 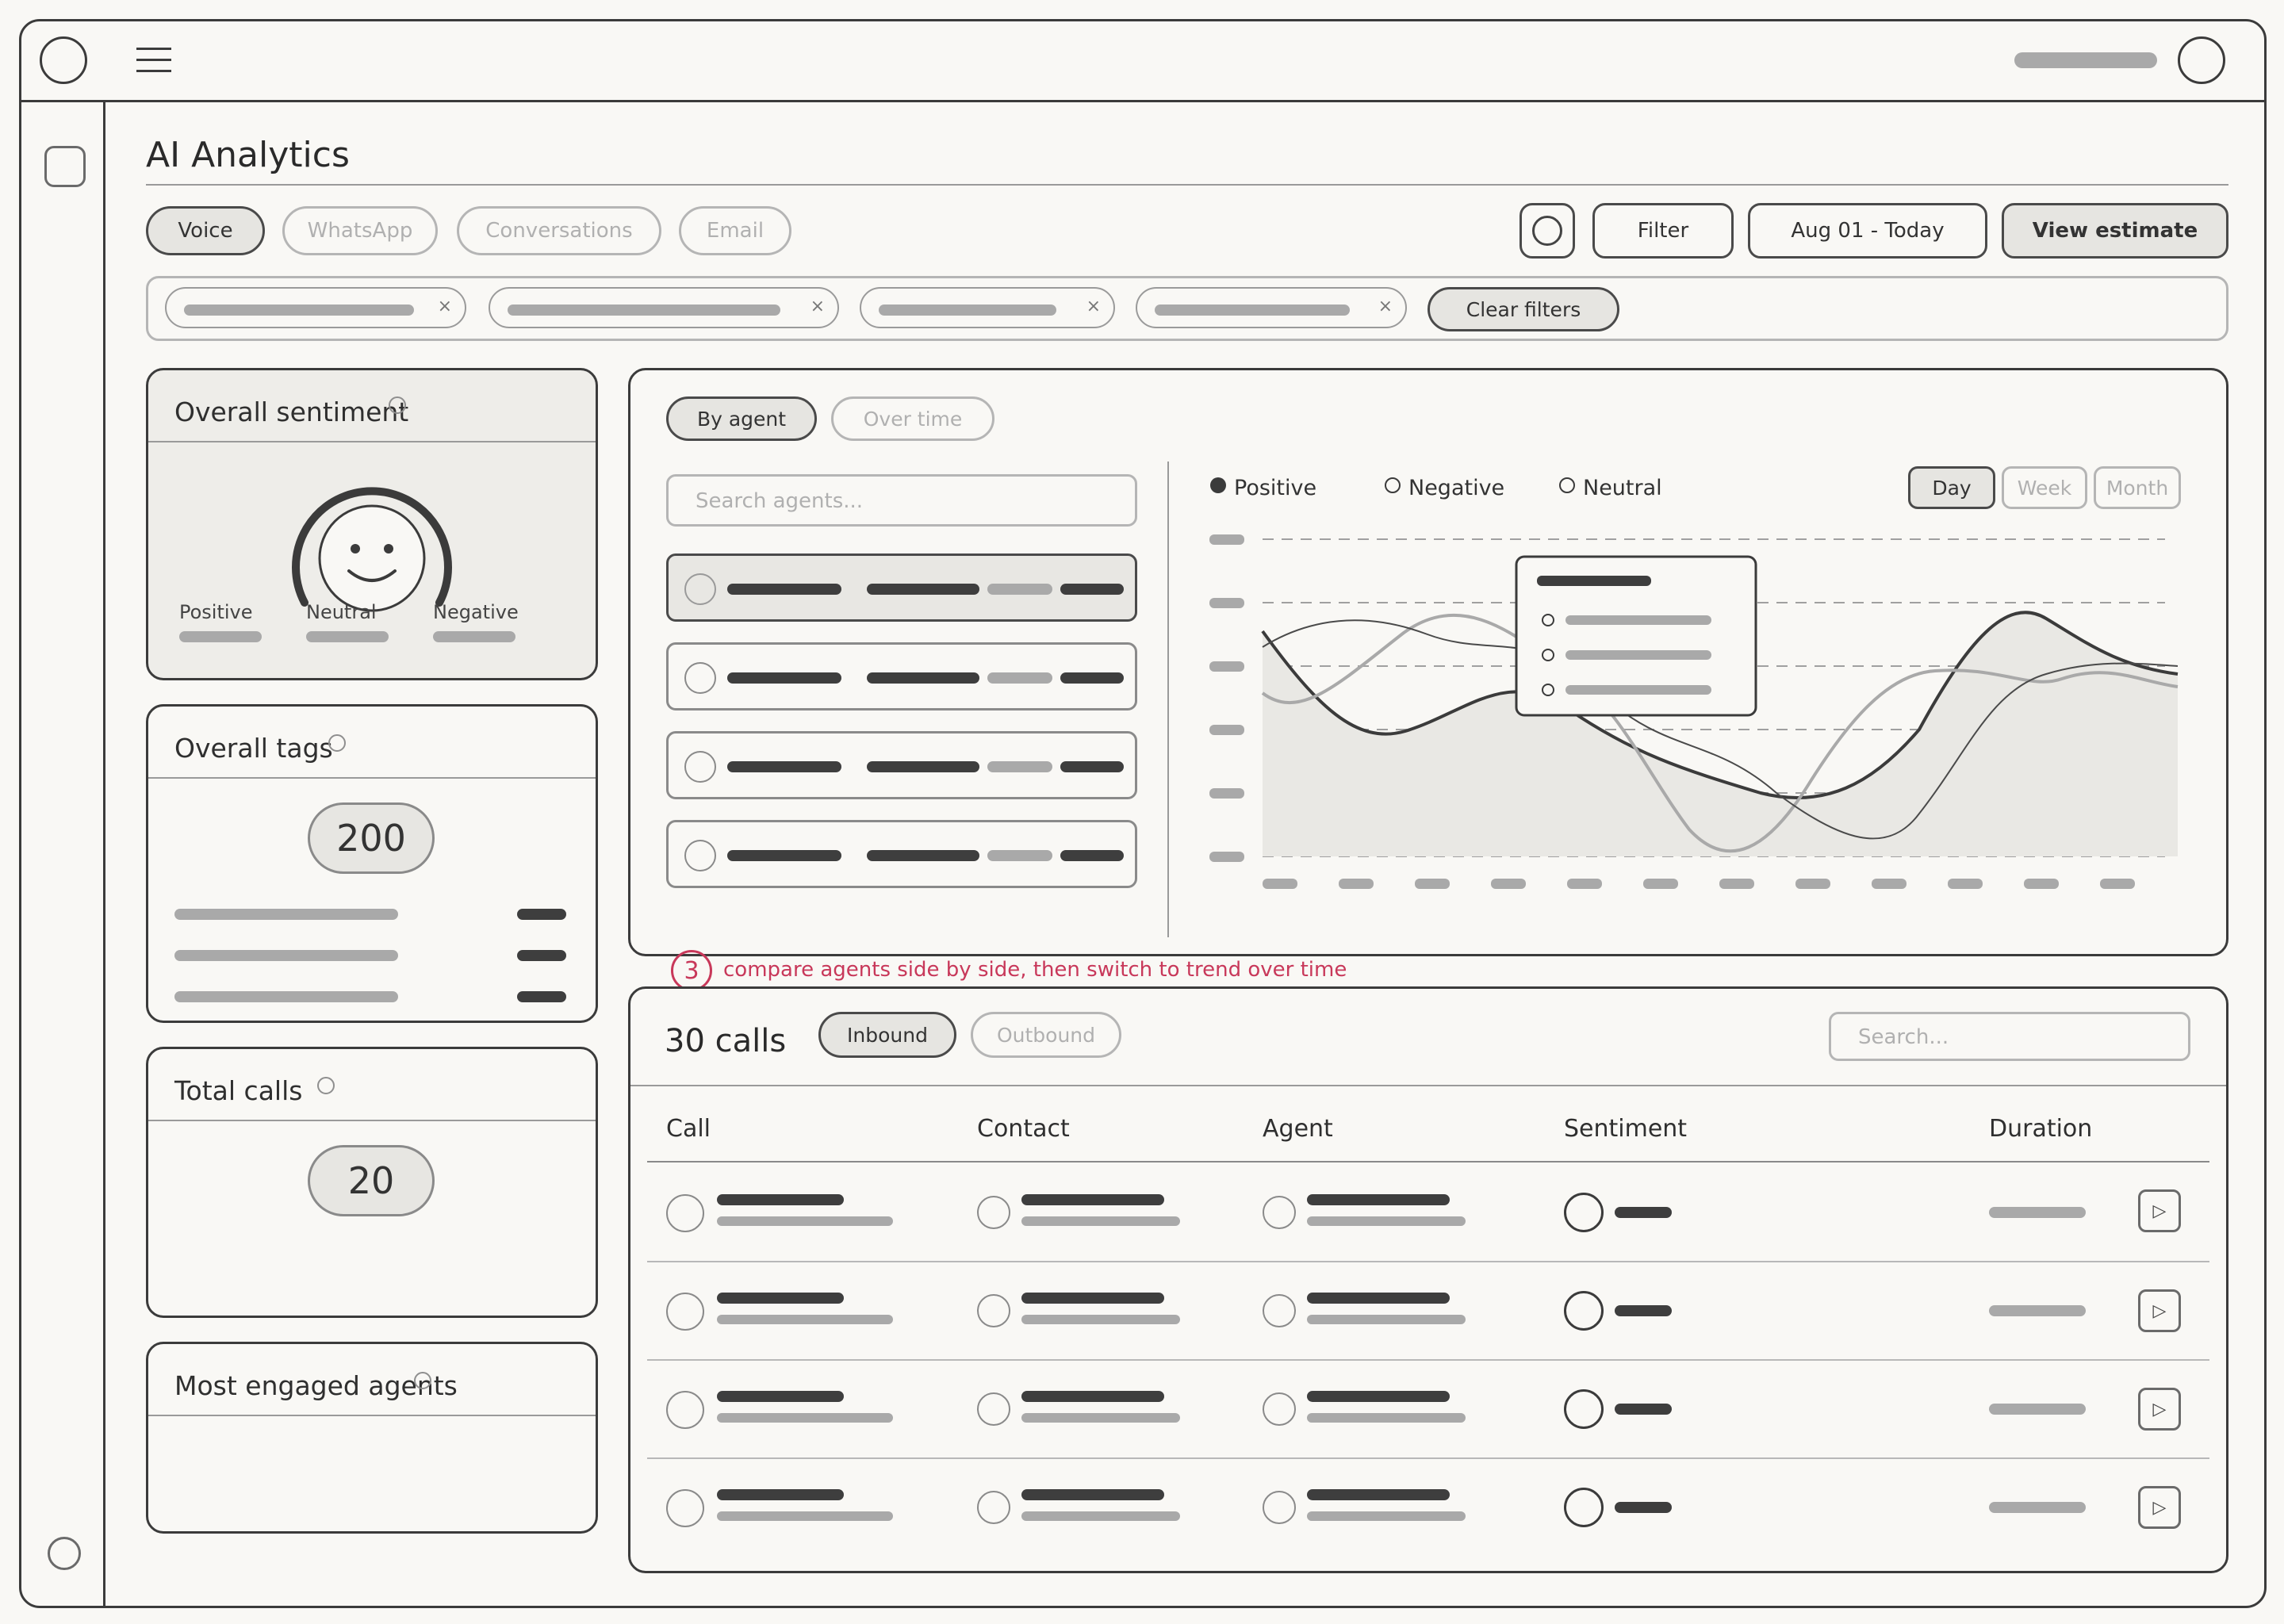 I want to click on sentiment-value-neutral, so click(x=347, y=636).